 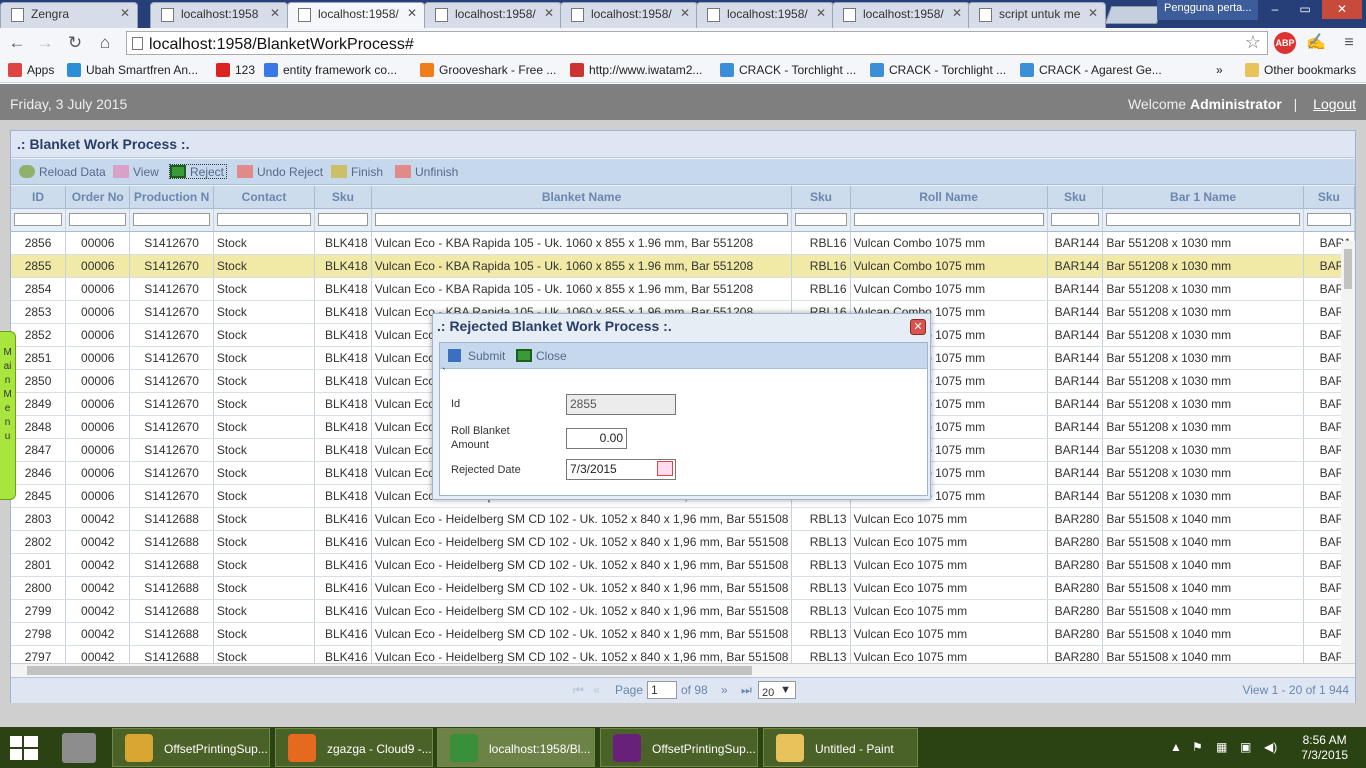 What do you see at coordinates (621, 469) in the screenshot?
I see `rejected-date-field: 7/3/2015` at bounding box center [621, 469].